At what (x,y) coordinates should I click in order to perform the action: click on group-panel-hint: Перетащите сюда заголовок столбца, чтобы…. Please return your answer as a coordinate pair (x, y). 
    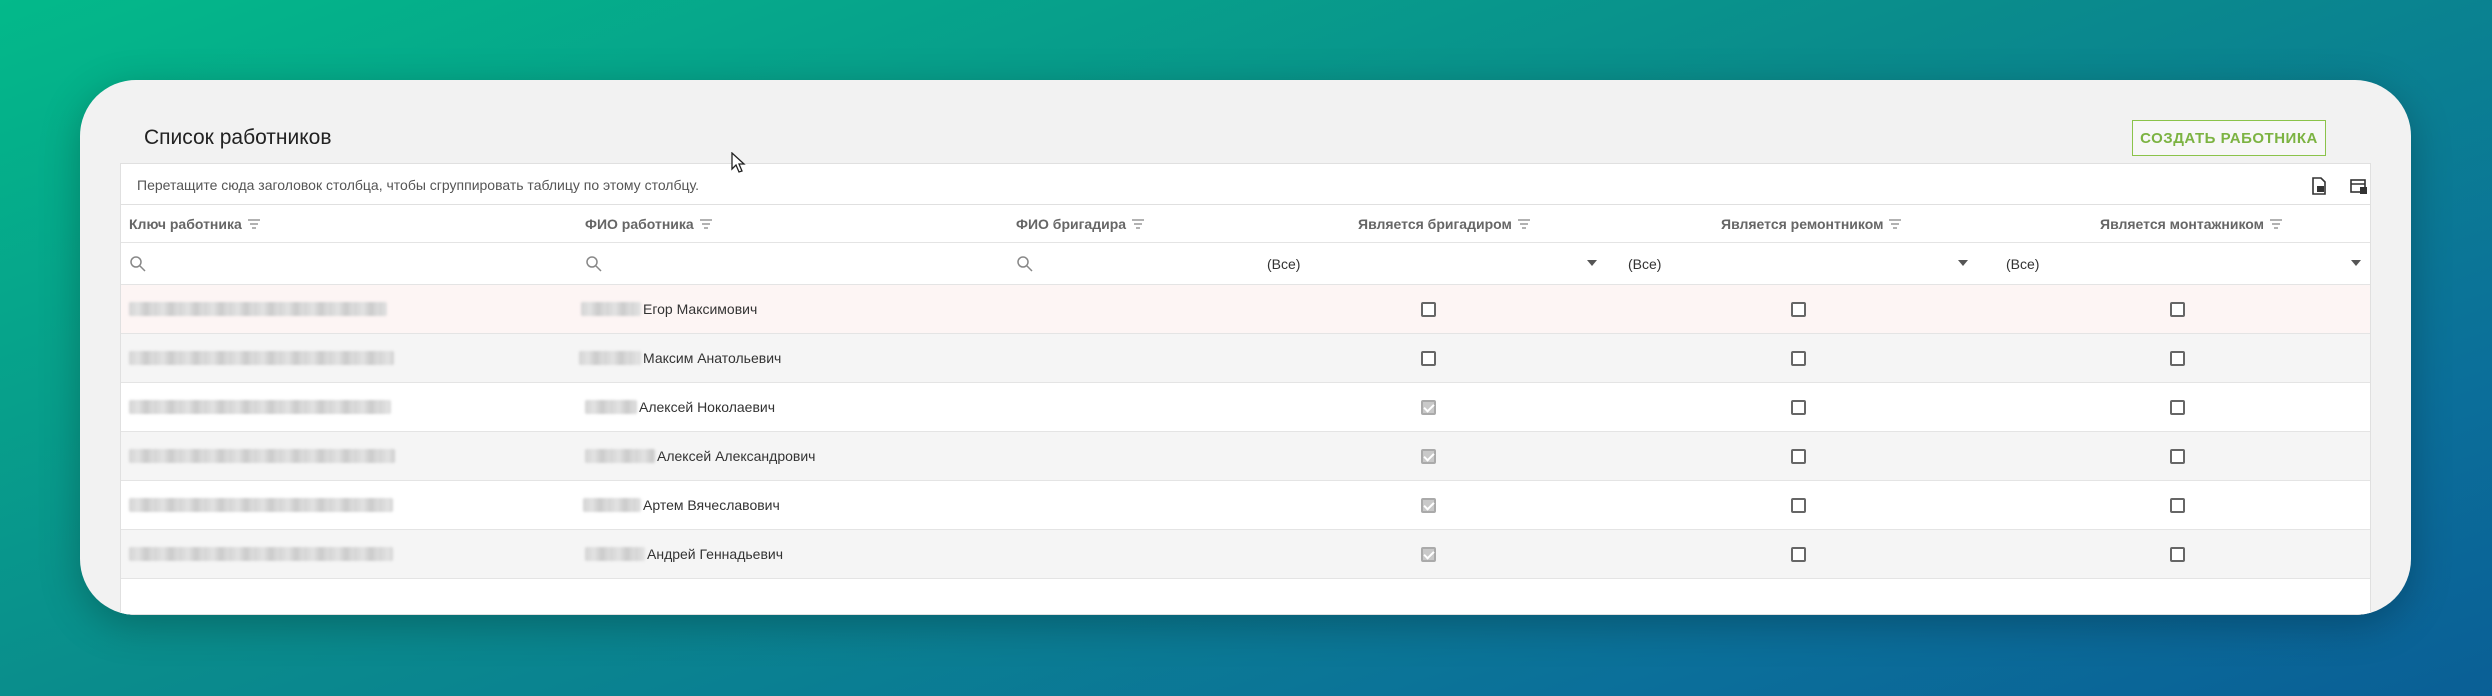
    Looking at the image, I should click on (418, 185).